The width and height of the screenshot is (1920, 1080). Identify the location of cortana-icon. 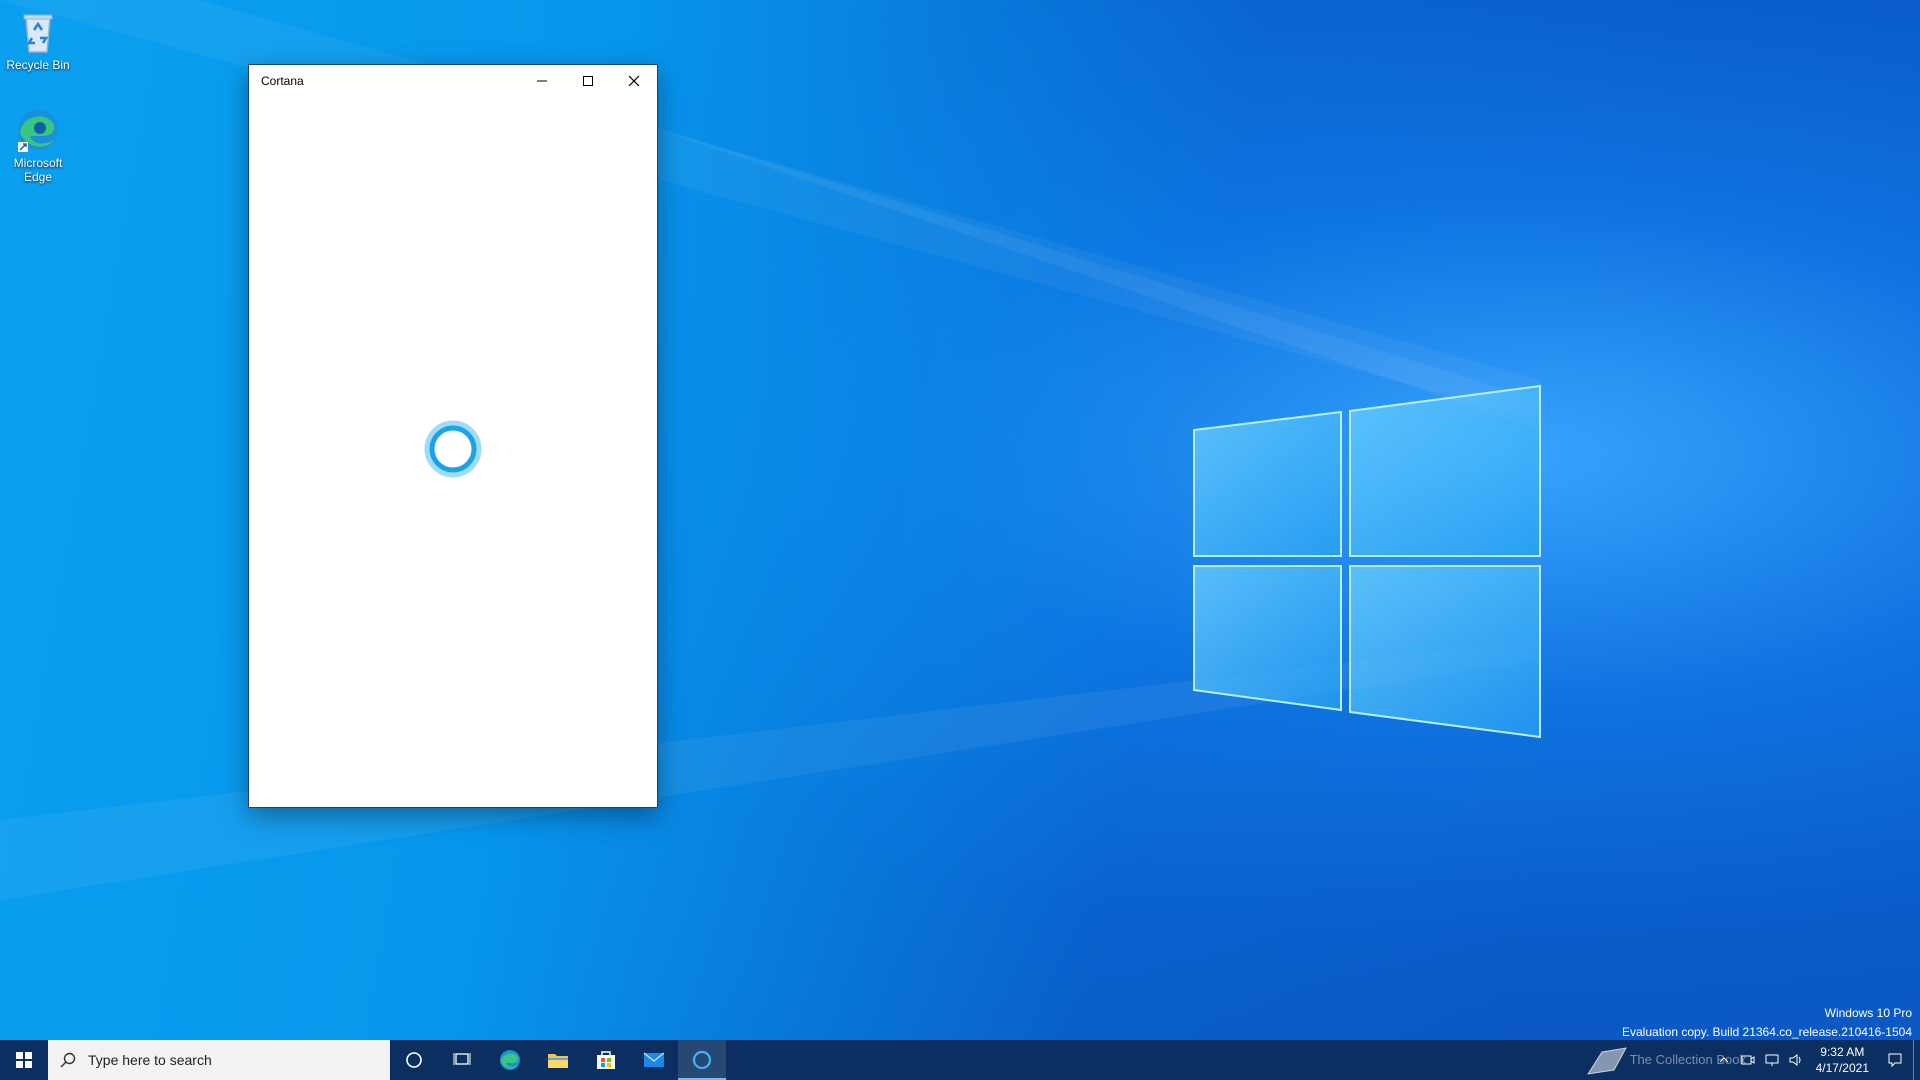
(414, 1060).